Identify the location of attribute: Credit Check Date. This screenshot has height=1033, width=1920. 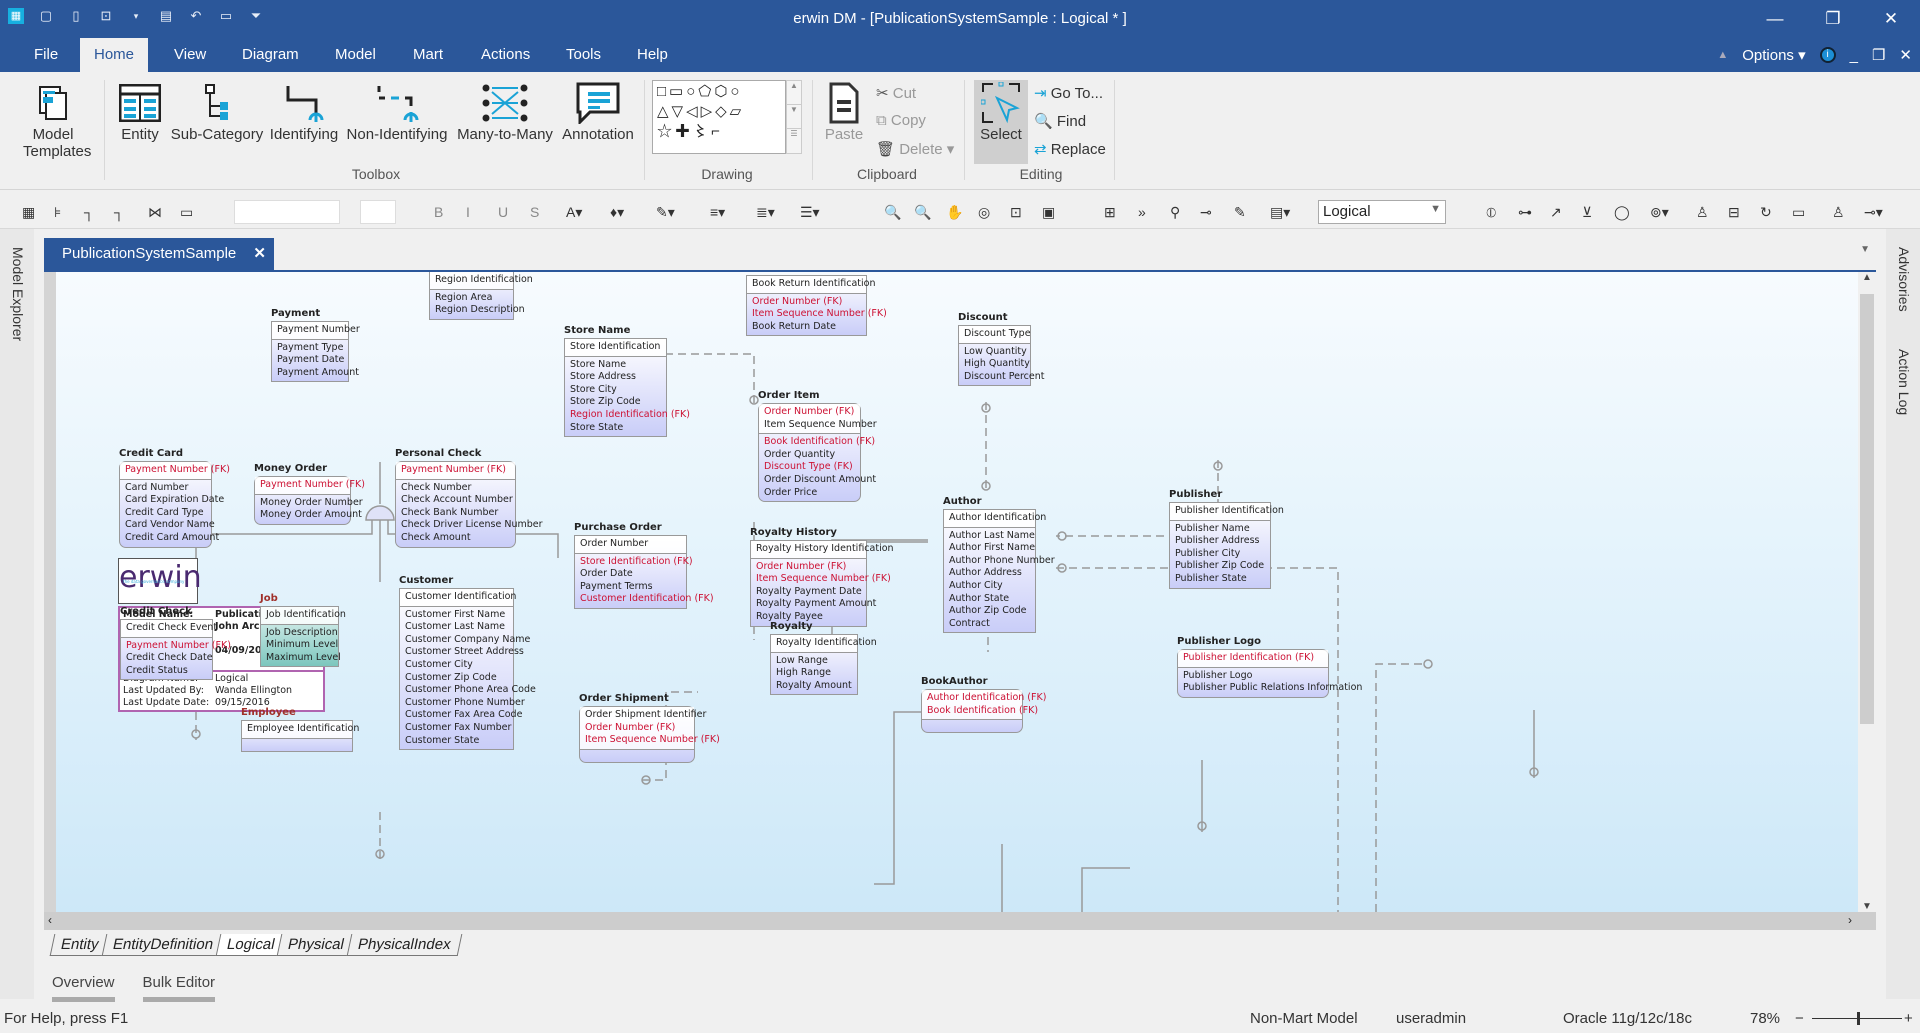
(169, 658).